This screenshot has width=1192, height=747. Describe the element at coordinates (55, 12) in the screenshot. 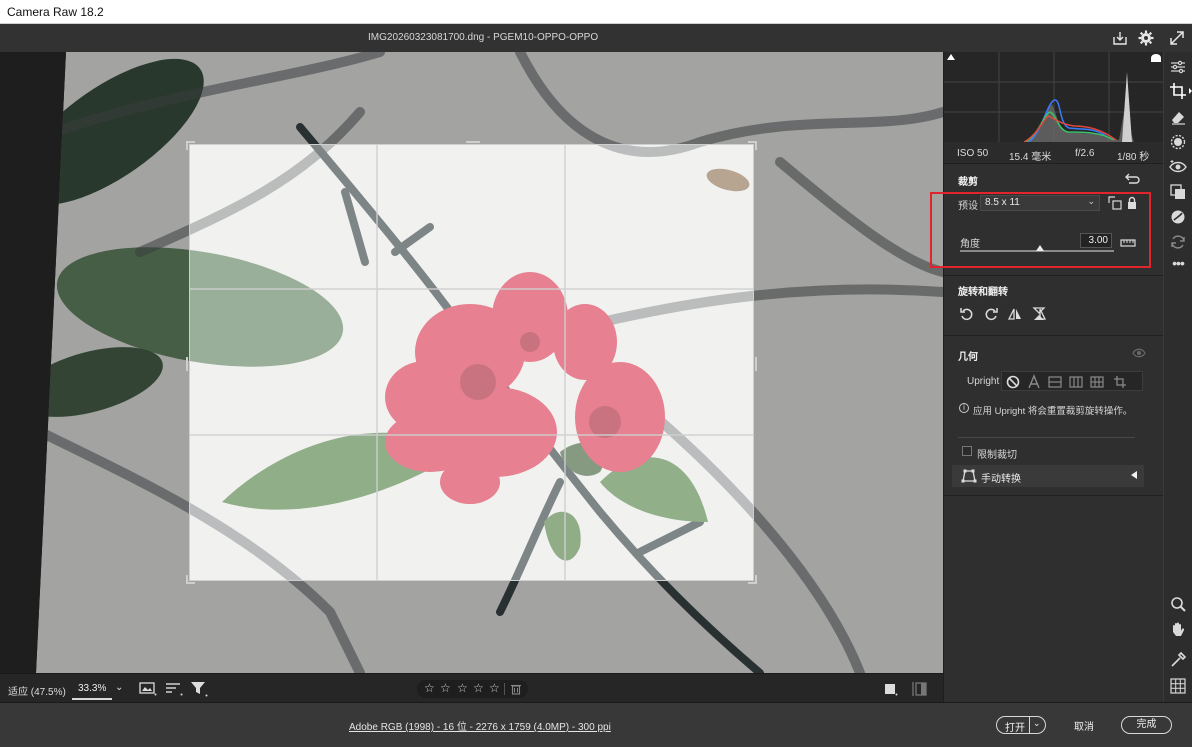

I see `app-title: Camera Raw 18.2` at that location.